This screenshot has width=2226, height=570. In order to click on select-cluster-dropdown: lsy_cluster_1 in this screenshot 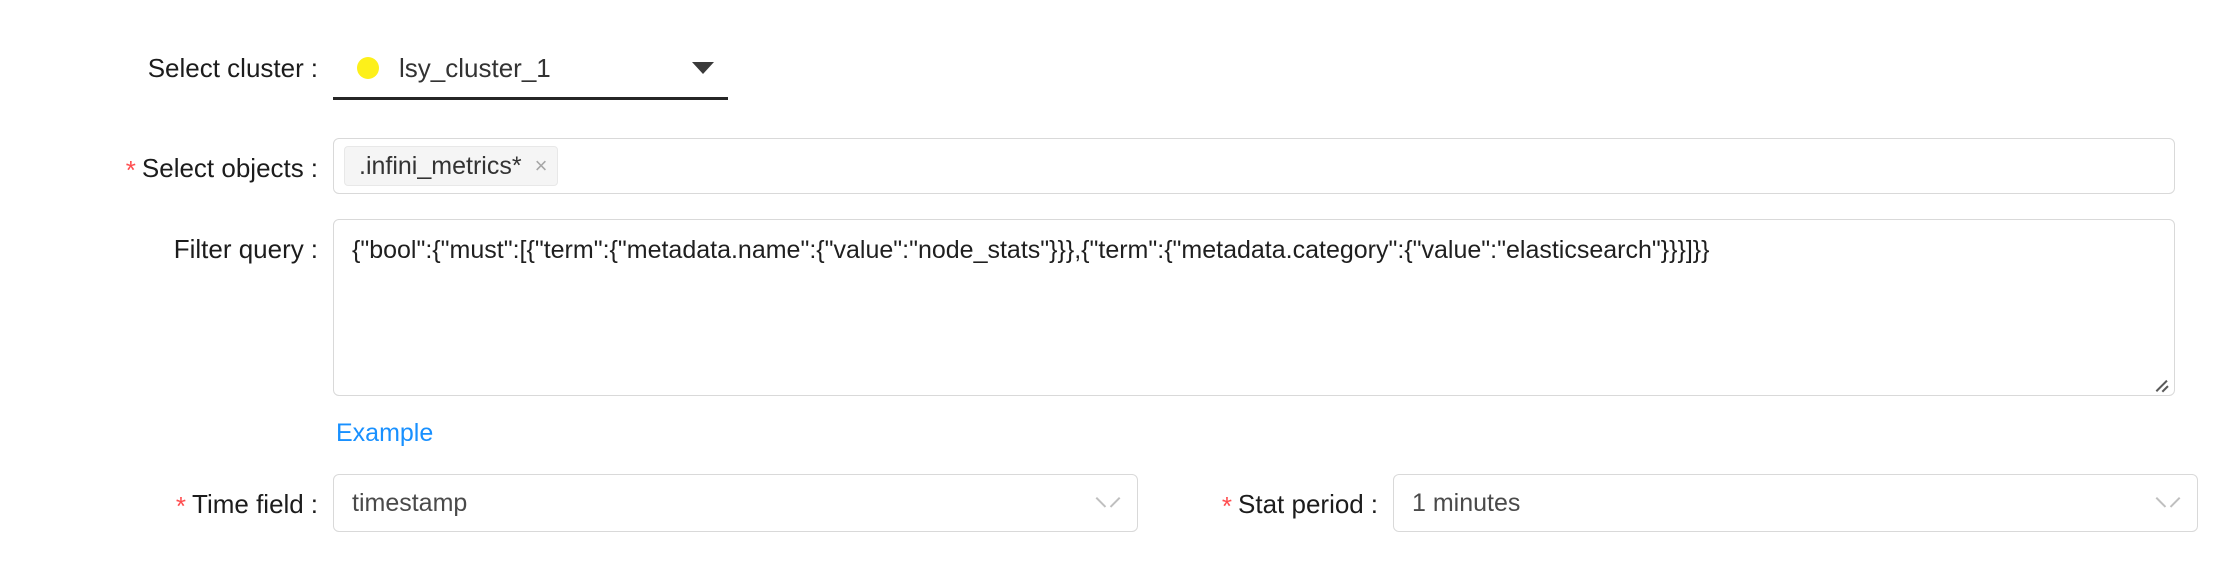, I will do `click(530, 69)`.